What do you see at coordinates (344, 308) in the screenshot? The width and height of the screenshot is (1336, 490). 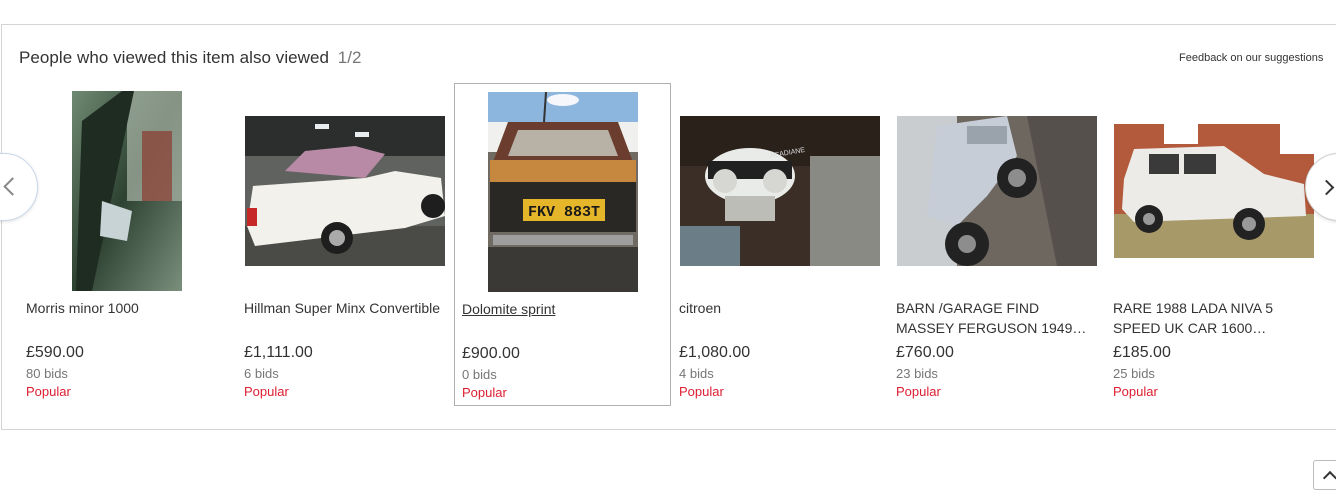 I see `item-title: Hillman Super Minx Convertible` at bounding box center [344, 308].